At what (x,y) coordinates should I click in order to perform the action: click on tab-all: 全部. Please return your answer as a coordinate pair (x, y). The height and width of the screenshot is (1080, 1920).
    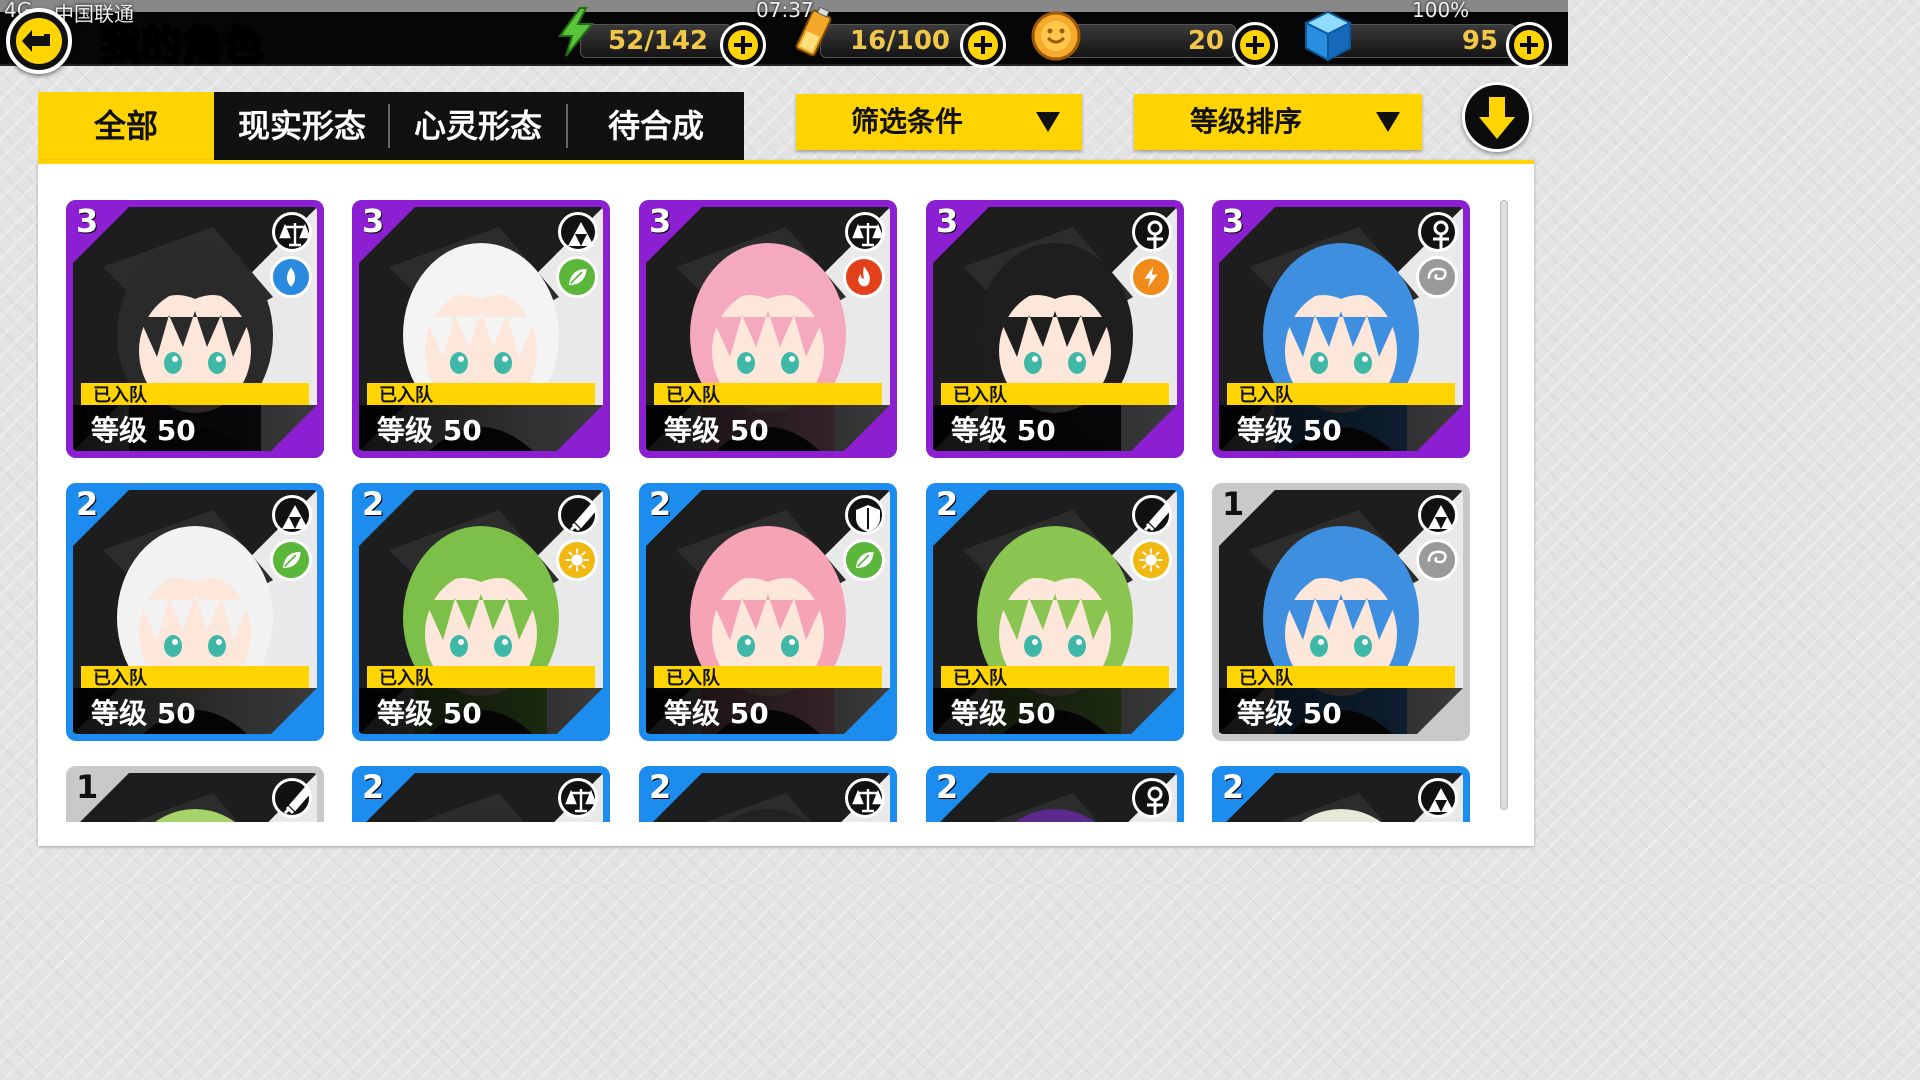
    Looking at the image, I should click on (126, 126).